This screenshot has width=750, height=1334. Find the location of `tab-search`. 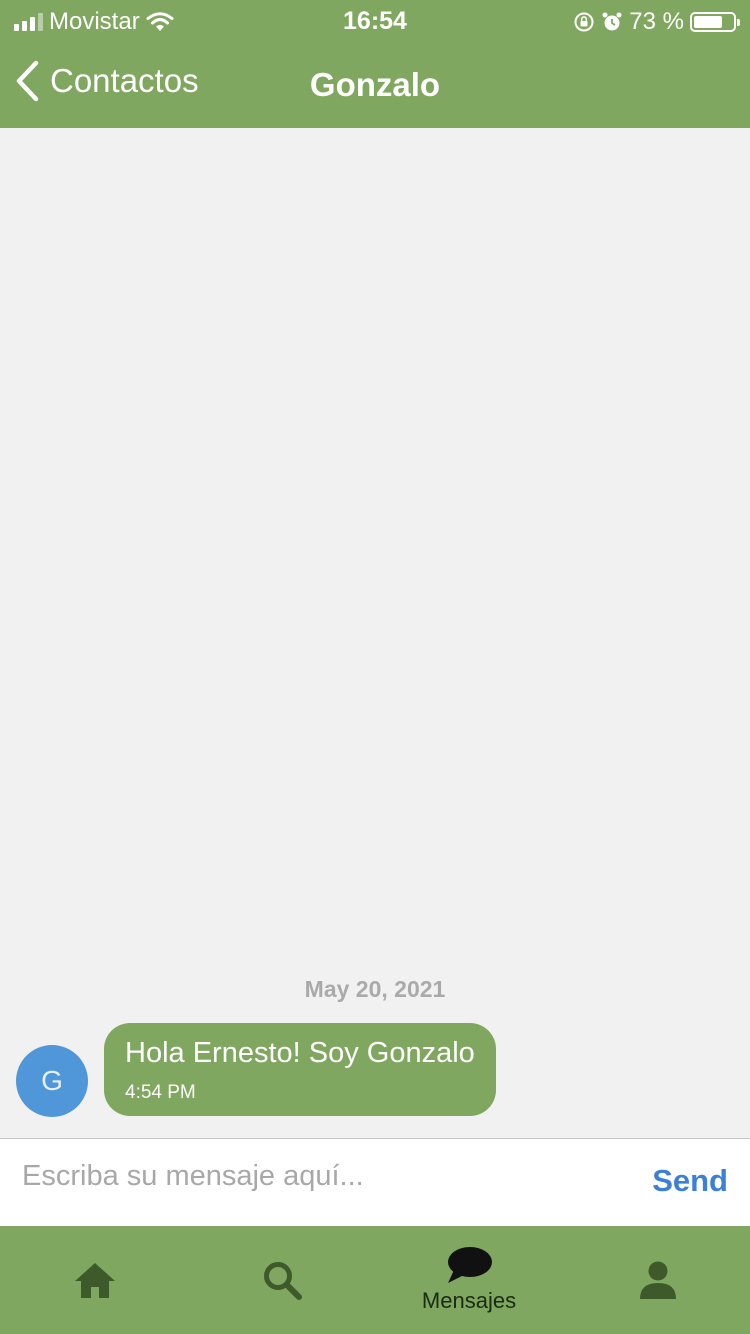

tab-search is located at coordinates (282, 1280).